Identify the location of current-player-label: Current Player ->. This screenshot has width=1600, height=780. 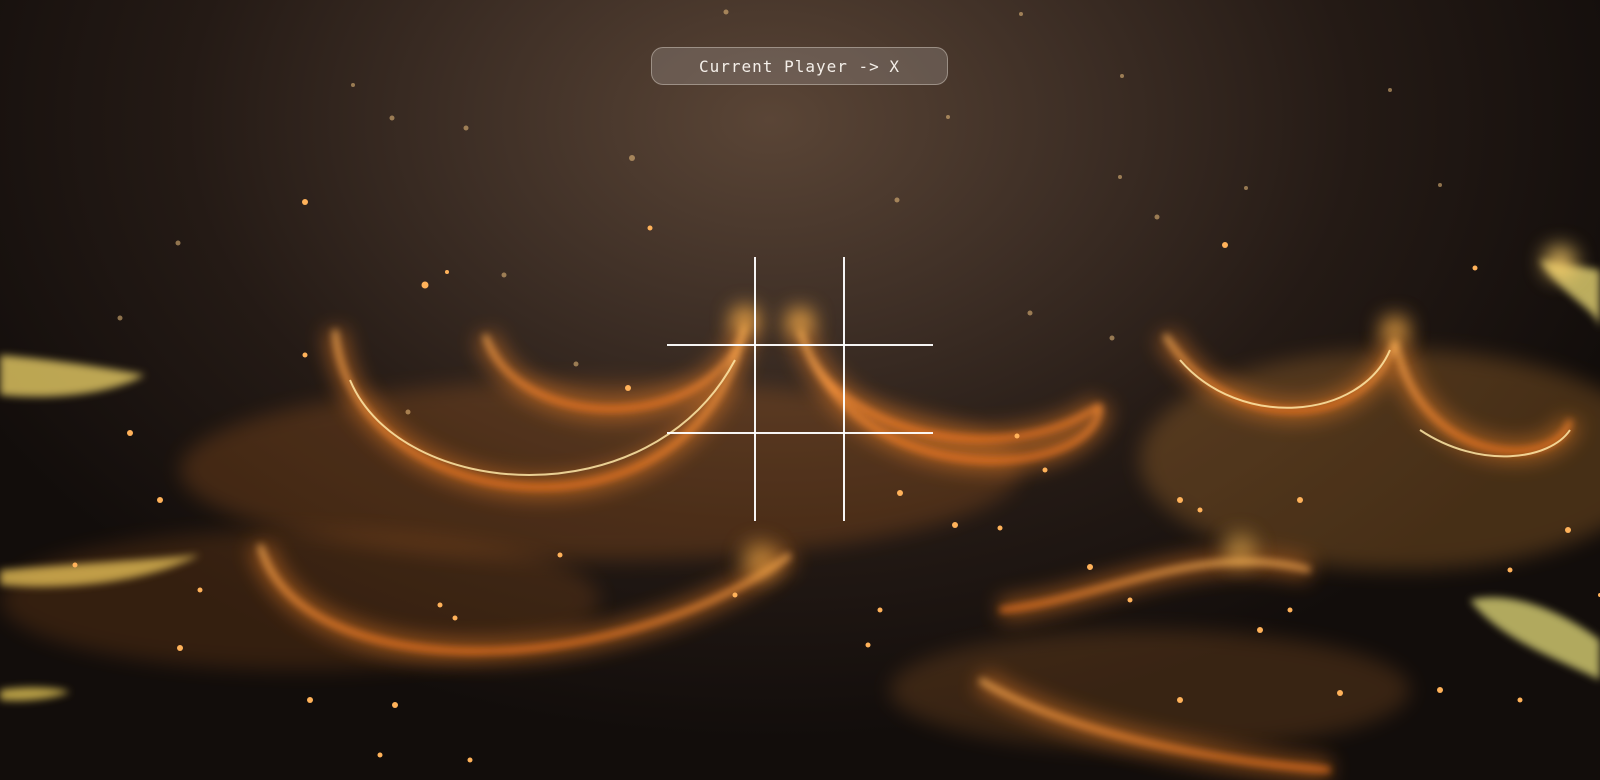
(789, 66).